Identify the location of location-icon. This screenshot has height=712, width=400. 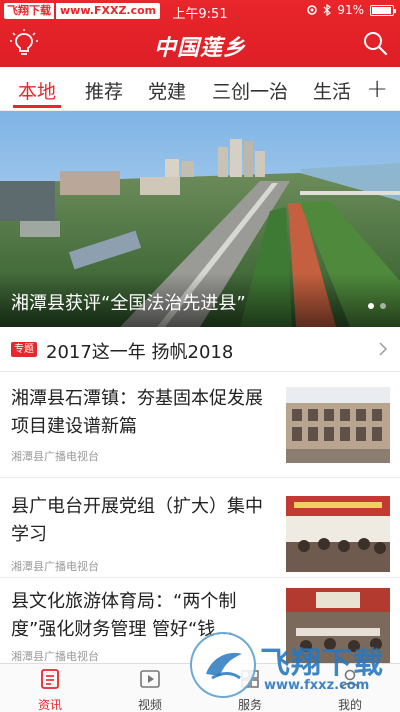
(312, 10).